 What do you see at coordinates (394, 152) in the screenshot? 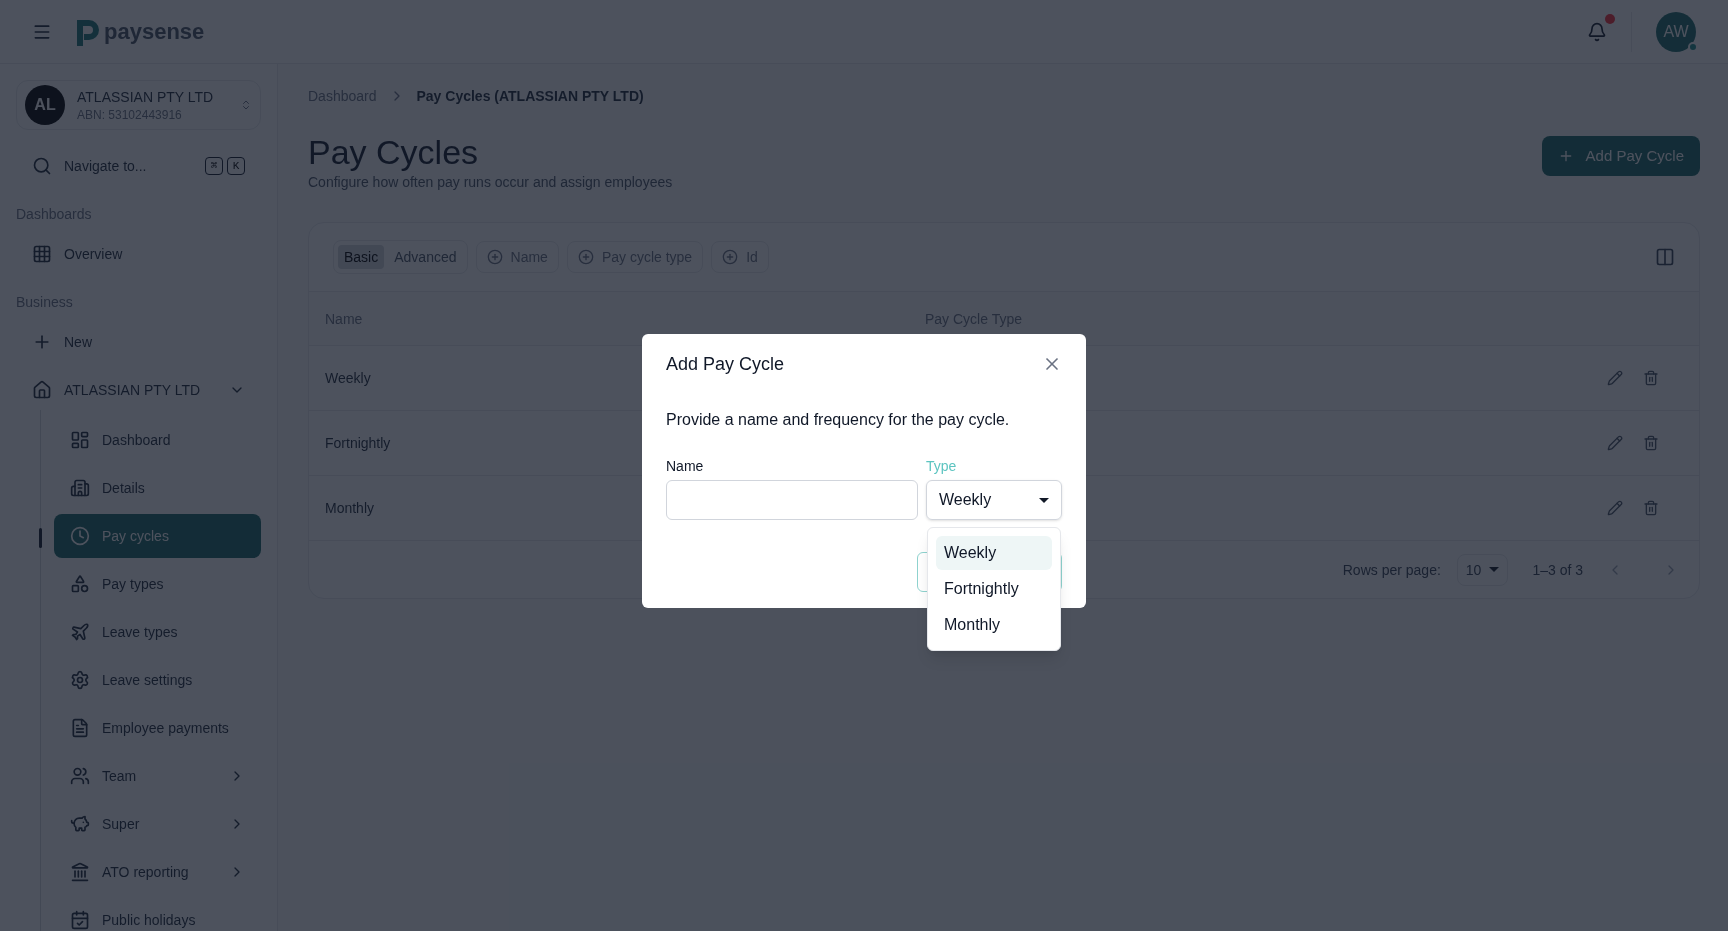
I see `page-title: Pay Cycles` at bounding box center [394, 152].